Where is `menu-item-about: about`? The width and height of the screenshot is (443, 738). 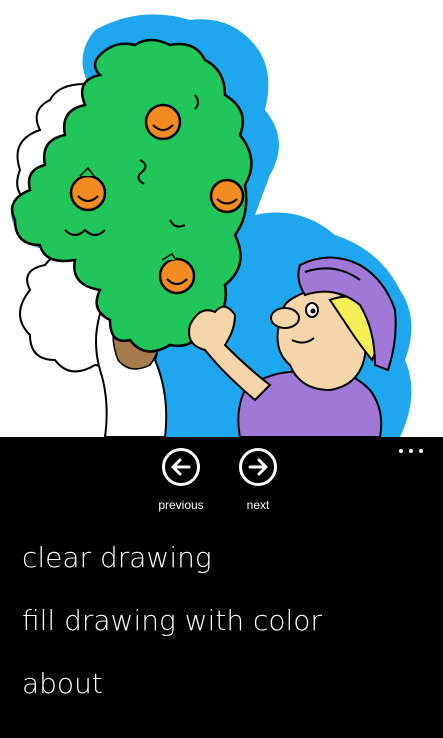
menu-item-about: about is located at coordinates (62, 683).